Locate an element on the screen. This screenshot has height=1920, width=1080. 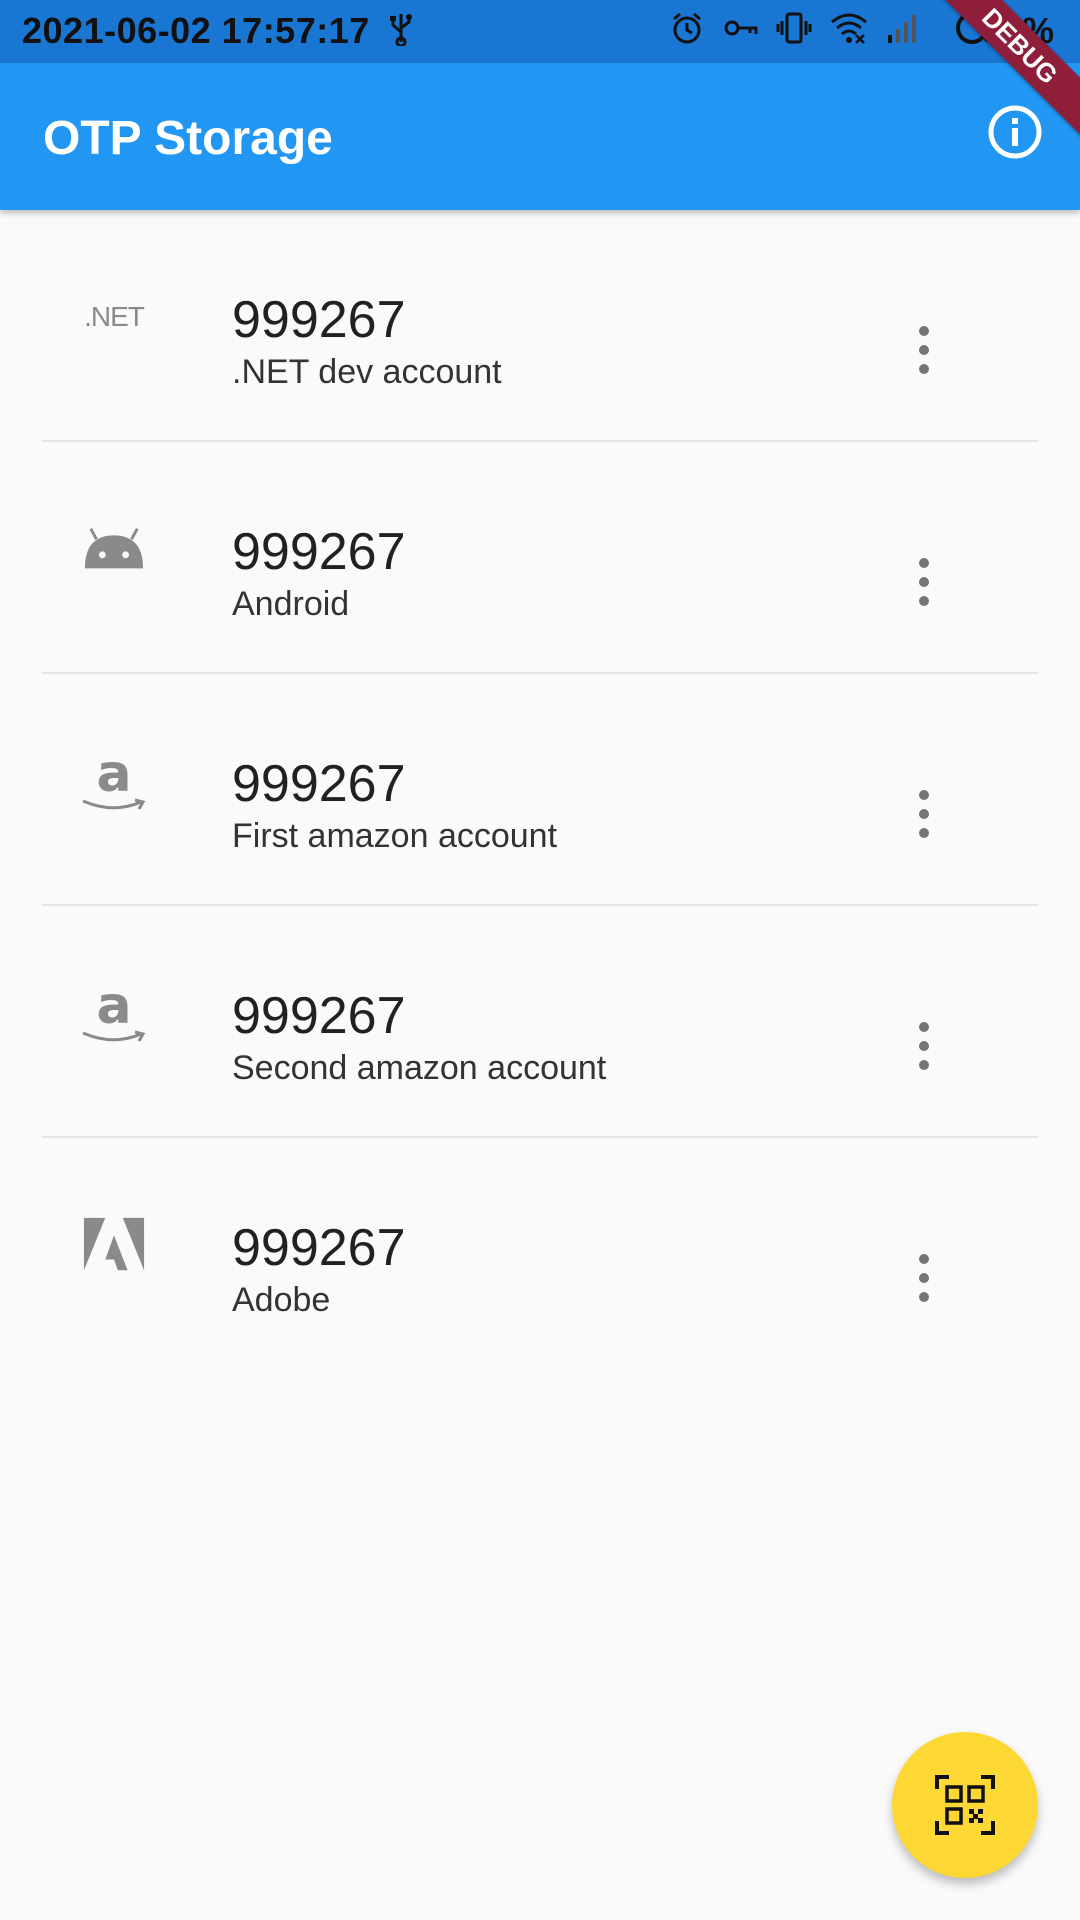
account-name: Android is located at coordinates (291, 604).